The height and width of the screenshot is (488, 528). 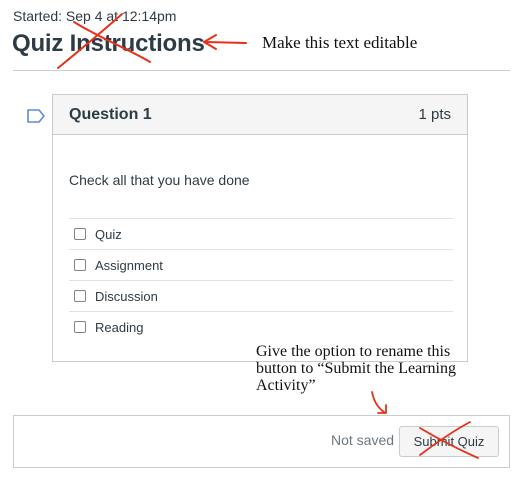 I want to click on annotation-title-note: Make this text editable, so click(x=340, y=42).